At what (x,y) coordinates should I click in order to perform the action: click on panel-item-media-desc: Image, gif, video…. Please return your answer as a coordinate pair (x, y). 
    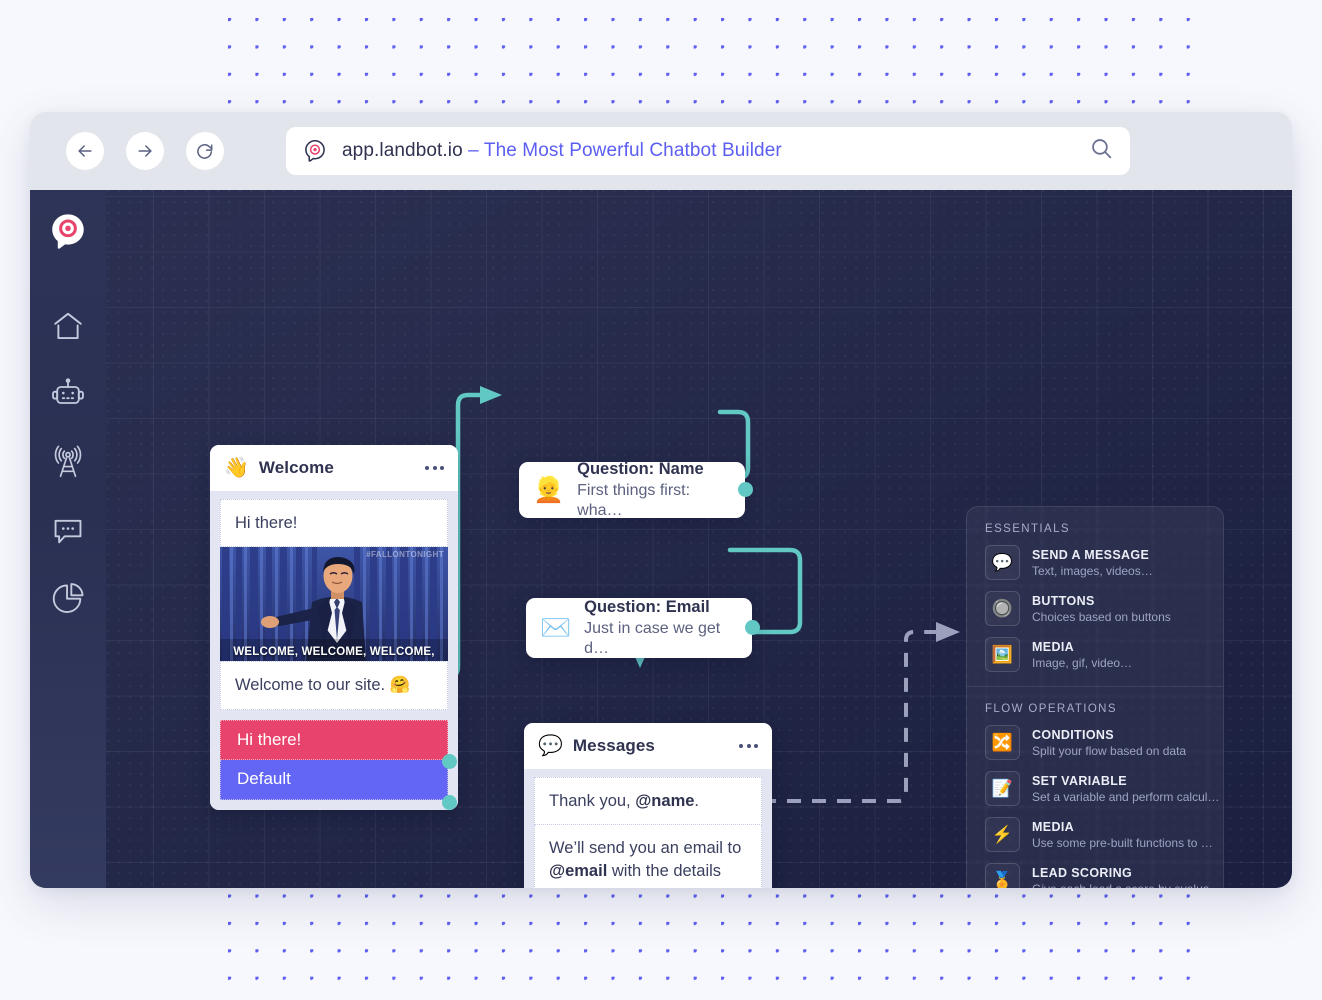
    Looking at the image, I should click on (1082, 662).